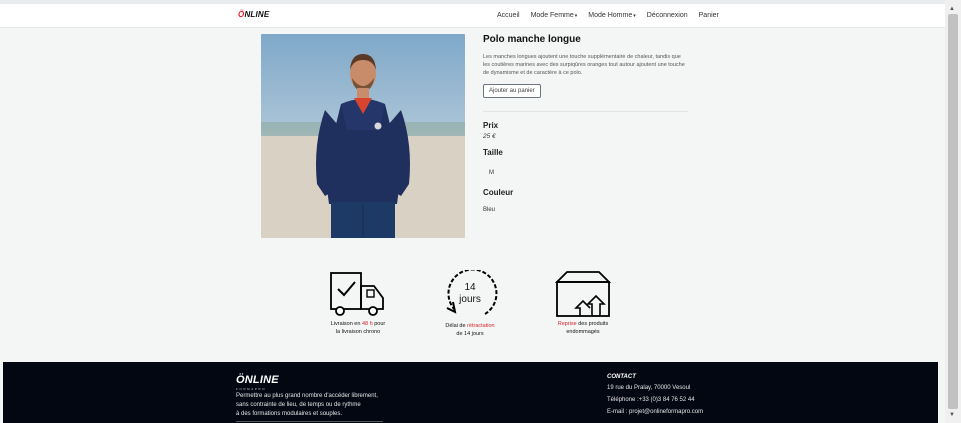 The width and height of the screenshot is (961, 423). Describe the element at coordinates (952, 415) in the screenshot. I see `scroll-down-icon: ▼` at that location.